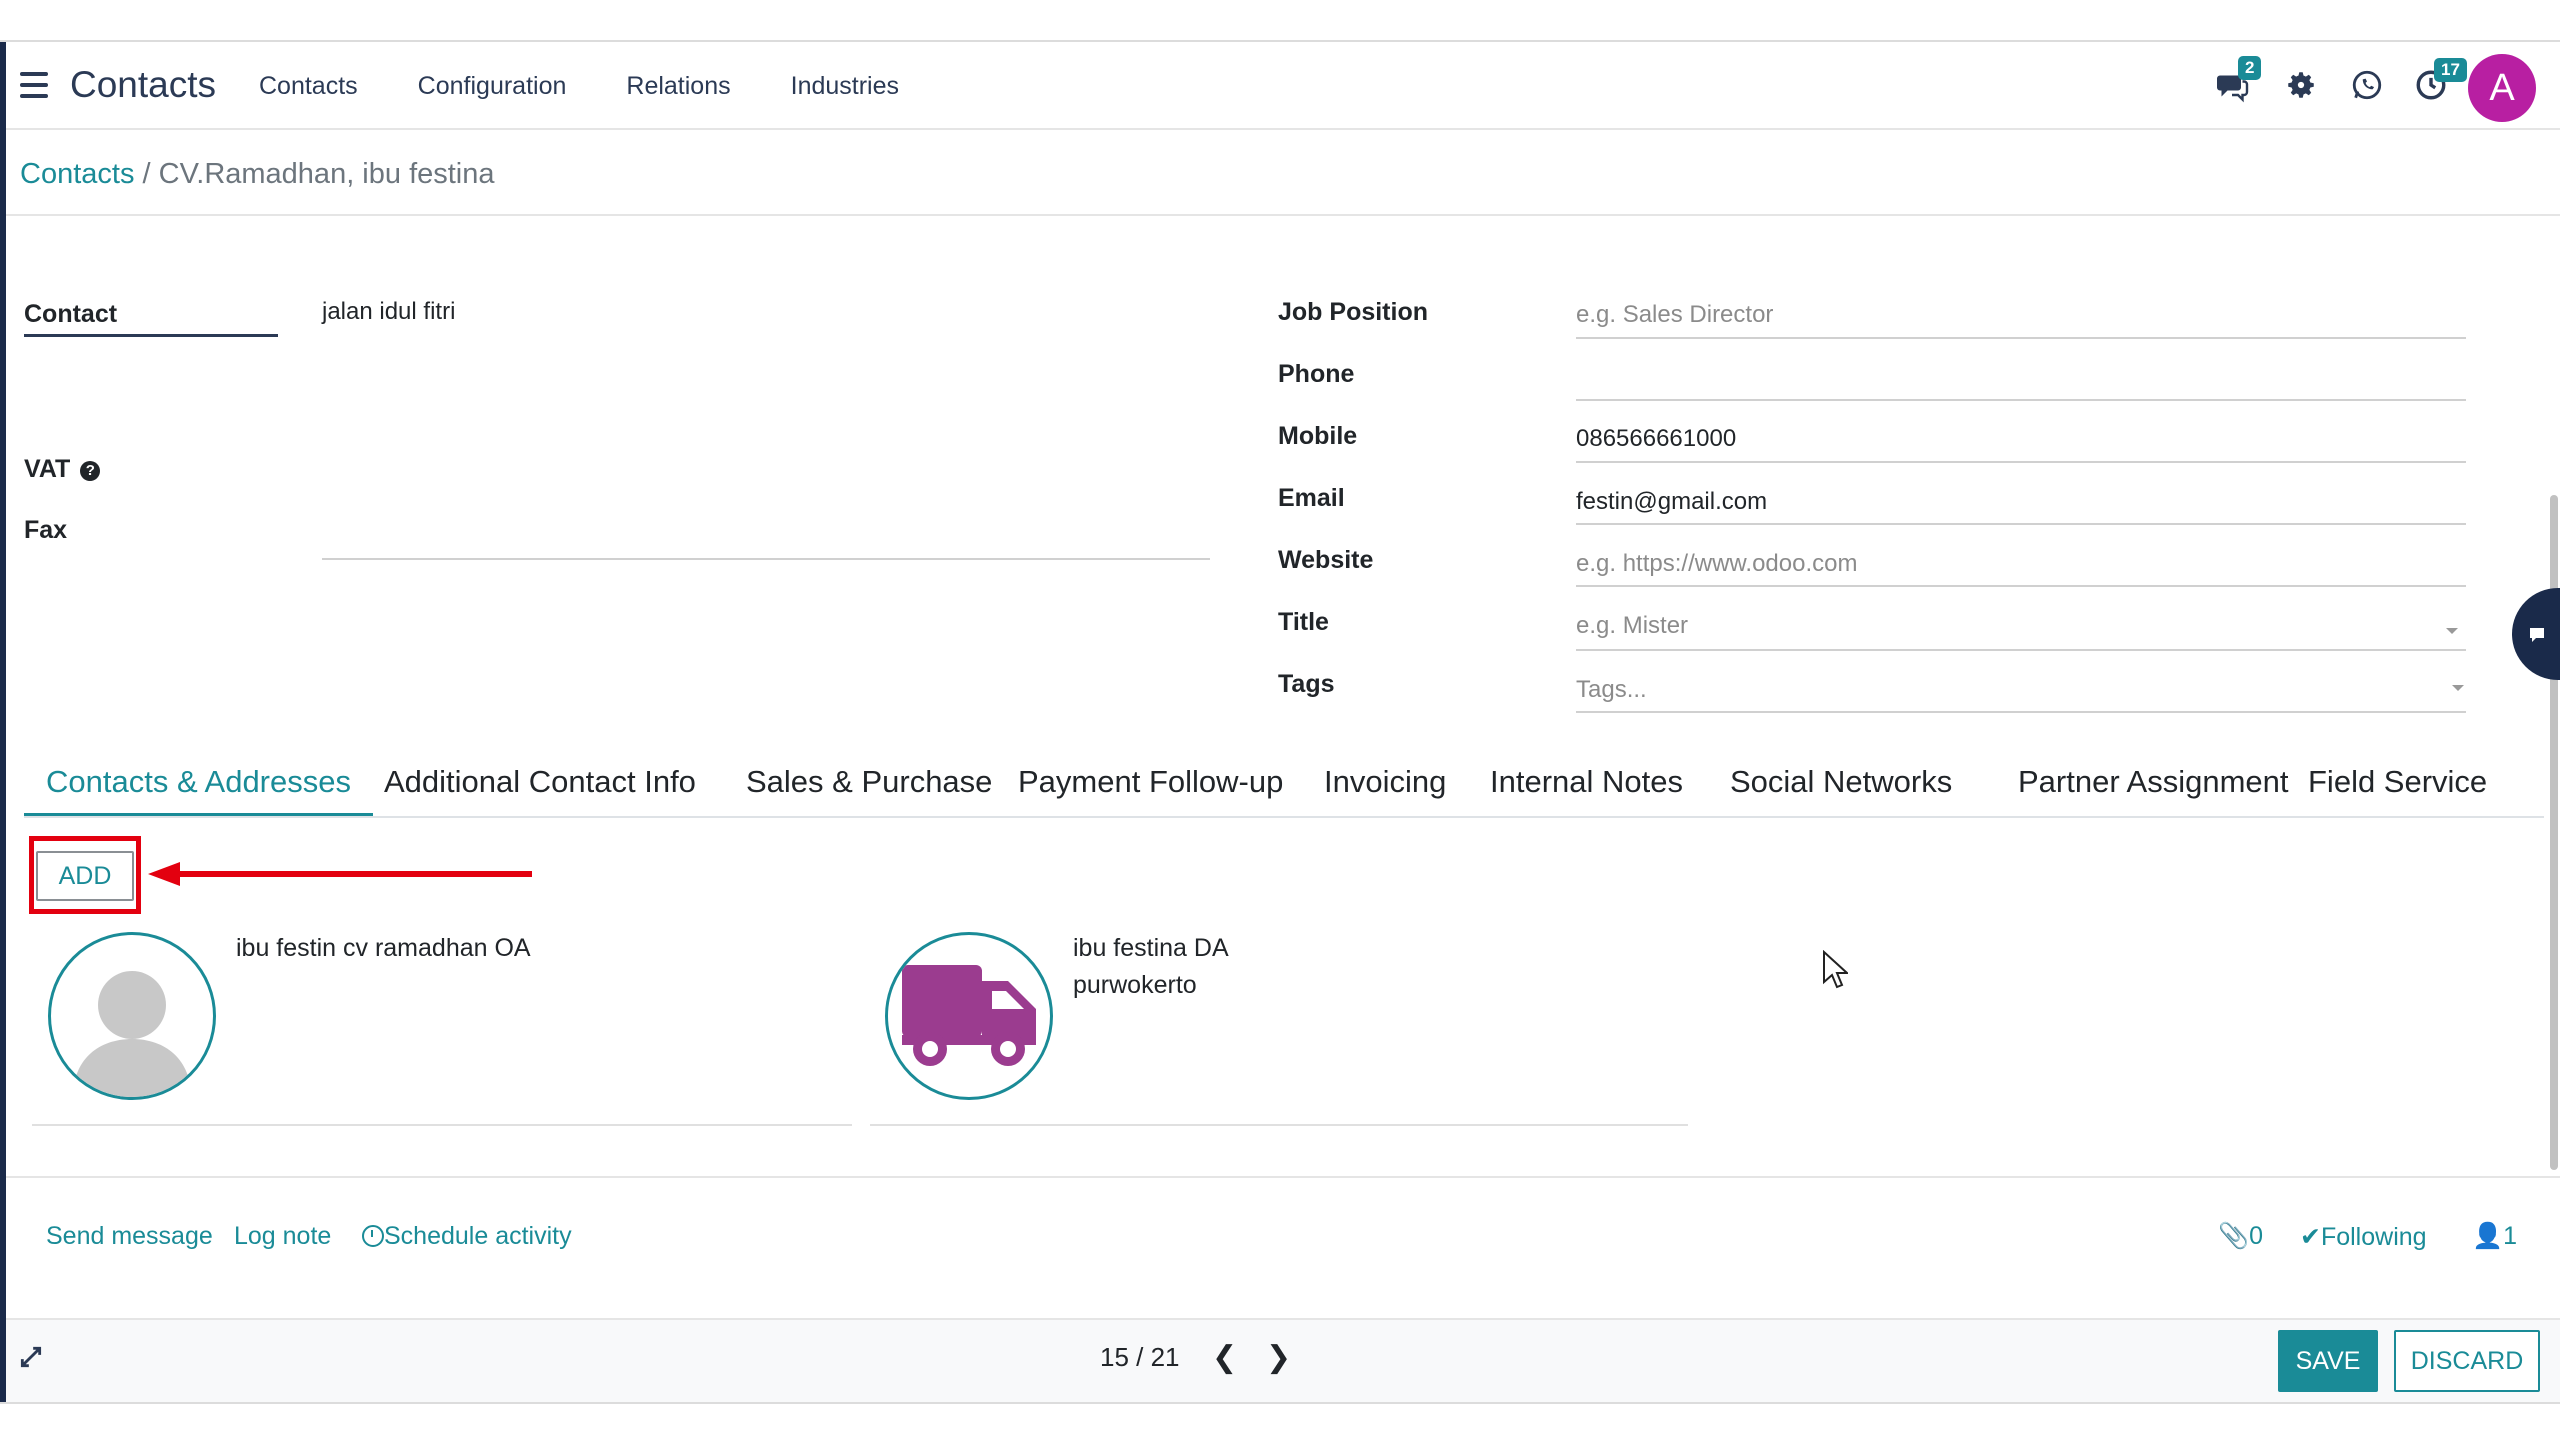  I want to click on website-underline, so click(2021, 586).